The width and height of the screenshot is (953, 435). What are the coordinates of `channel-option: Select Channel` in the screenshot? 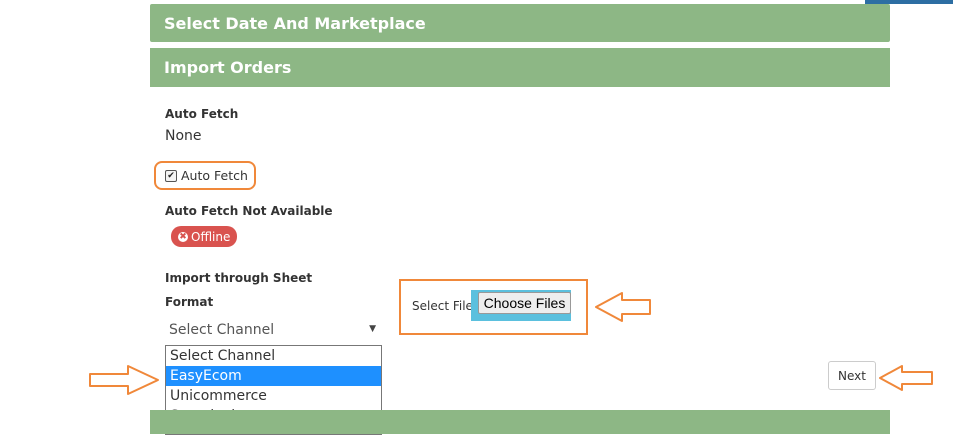 It's located at (273, 356).